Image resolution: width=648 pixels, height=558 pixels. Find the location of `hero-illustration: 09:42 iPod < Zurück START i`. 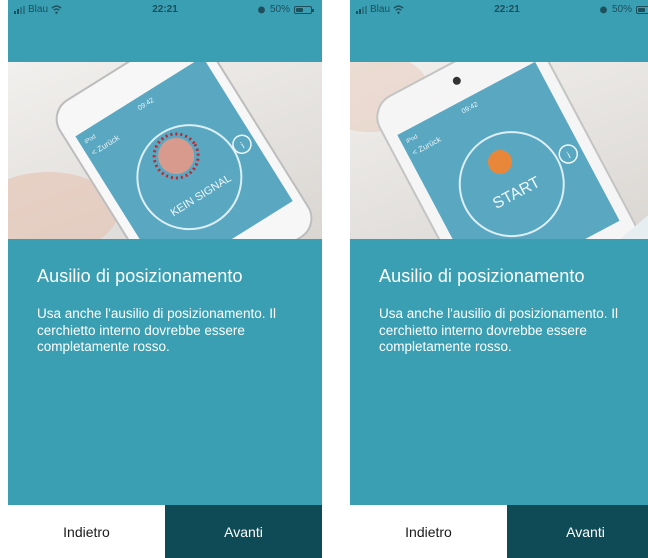

hero-illustration: 09:42 iPod < Zurück START i is located at coordinates (499, 150).